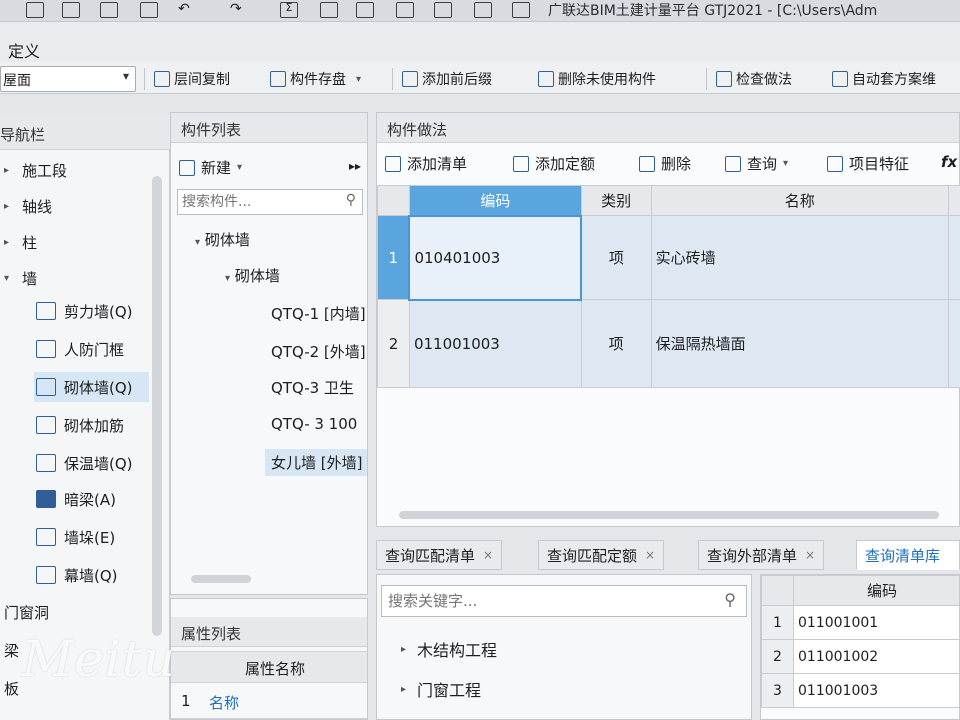  What do you see at coordinates (665, 163) in the screenshot?
I see `delete-button: 删除` at bounding box center [665, 163].